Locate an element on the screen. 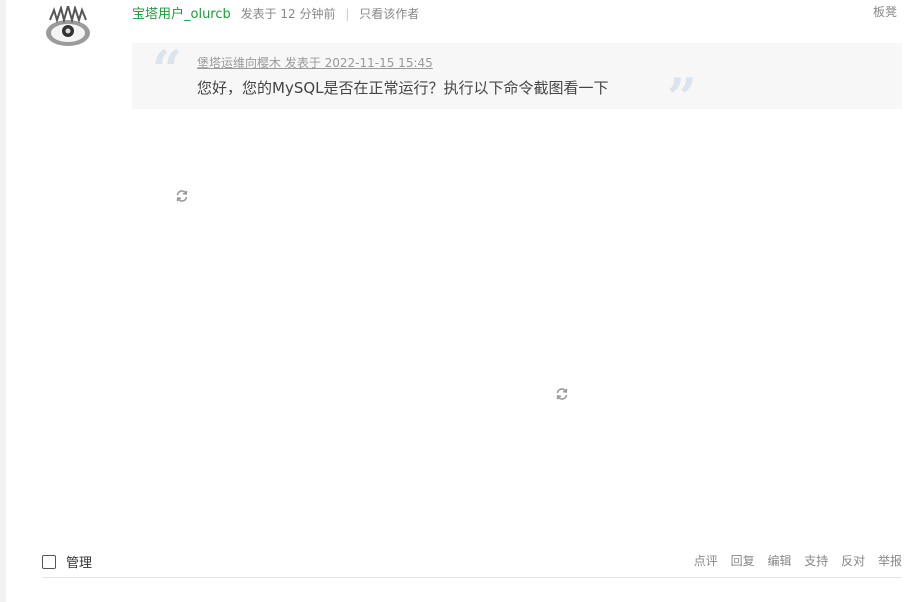 The height and width of the screenshot is (602, 917). comment-button: 点评 is located at coordinates (706, 561).